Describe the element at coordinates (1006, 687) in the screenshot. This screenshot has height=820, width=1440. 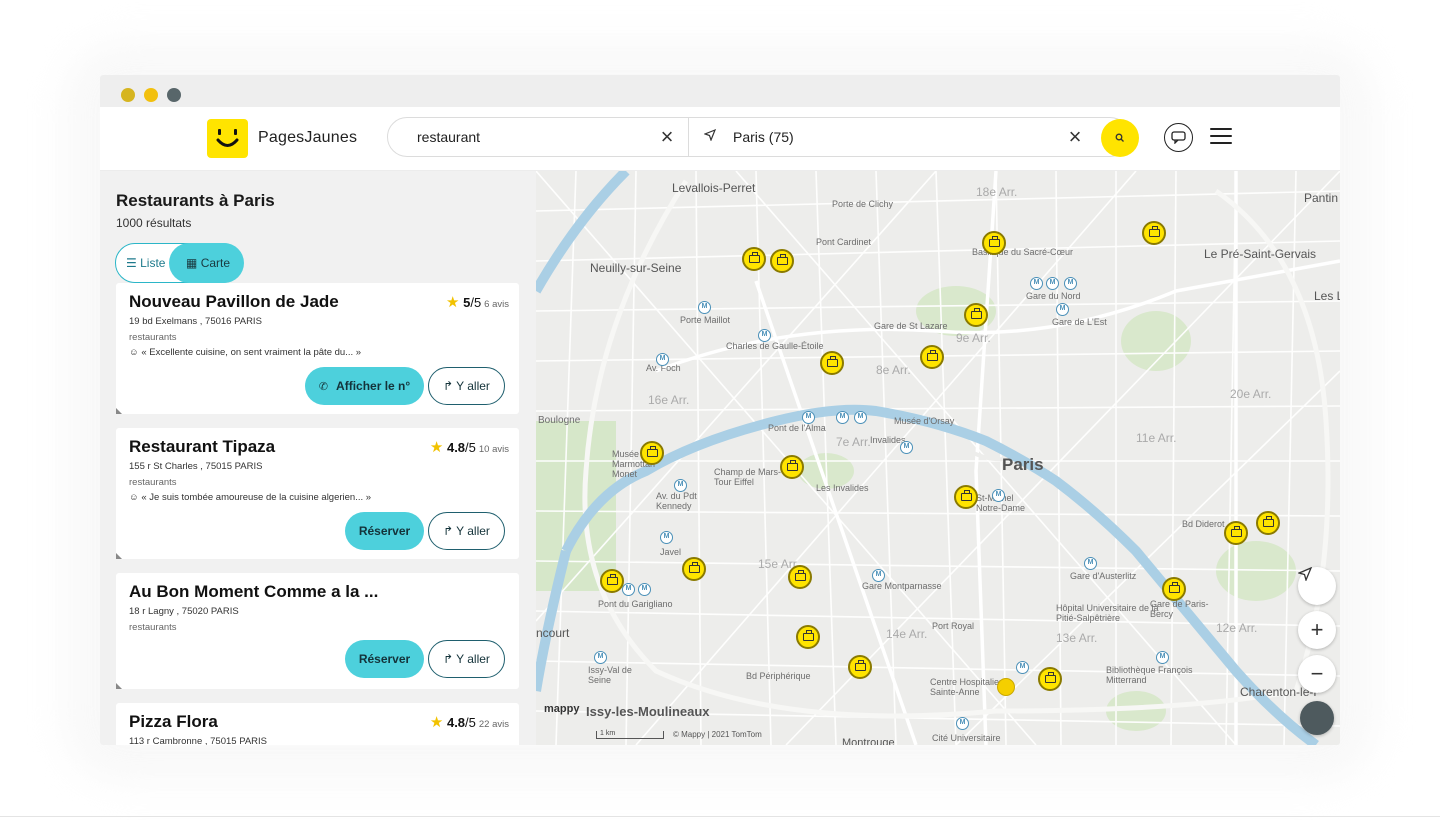
I see `selected-location-dot` at that location.